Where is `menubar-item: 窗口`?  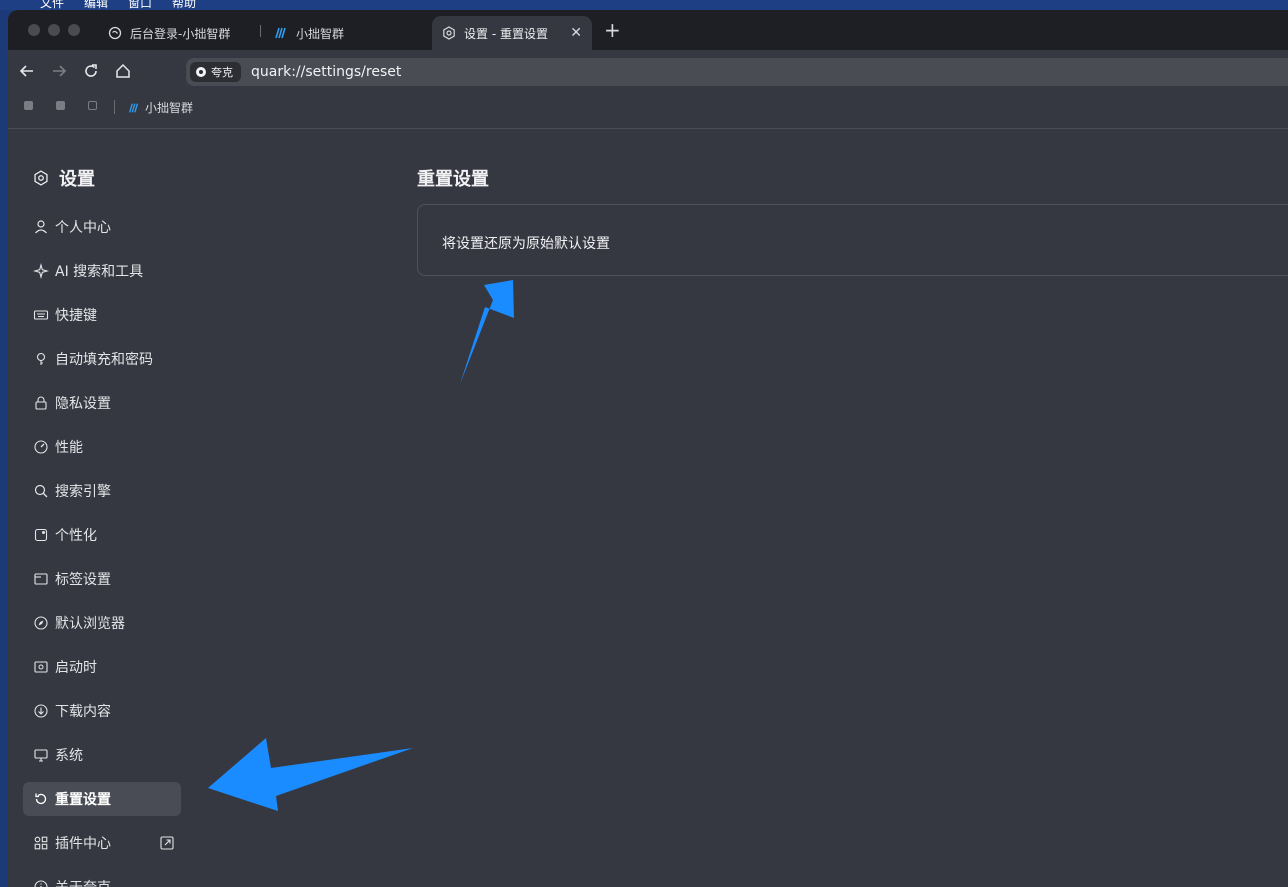
menubar-item: 窗口 is located at coordinates (140, 5).